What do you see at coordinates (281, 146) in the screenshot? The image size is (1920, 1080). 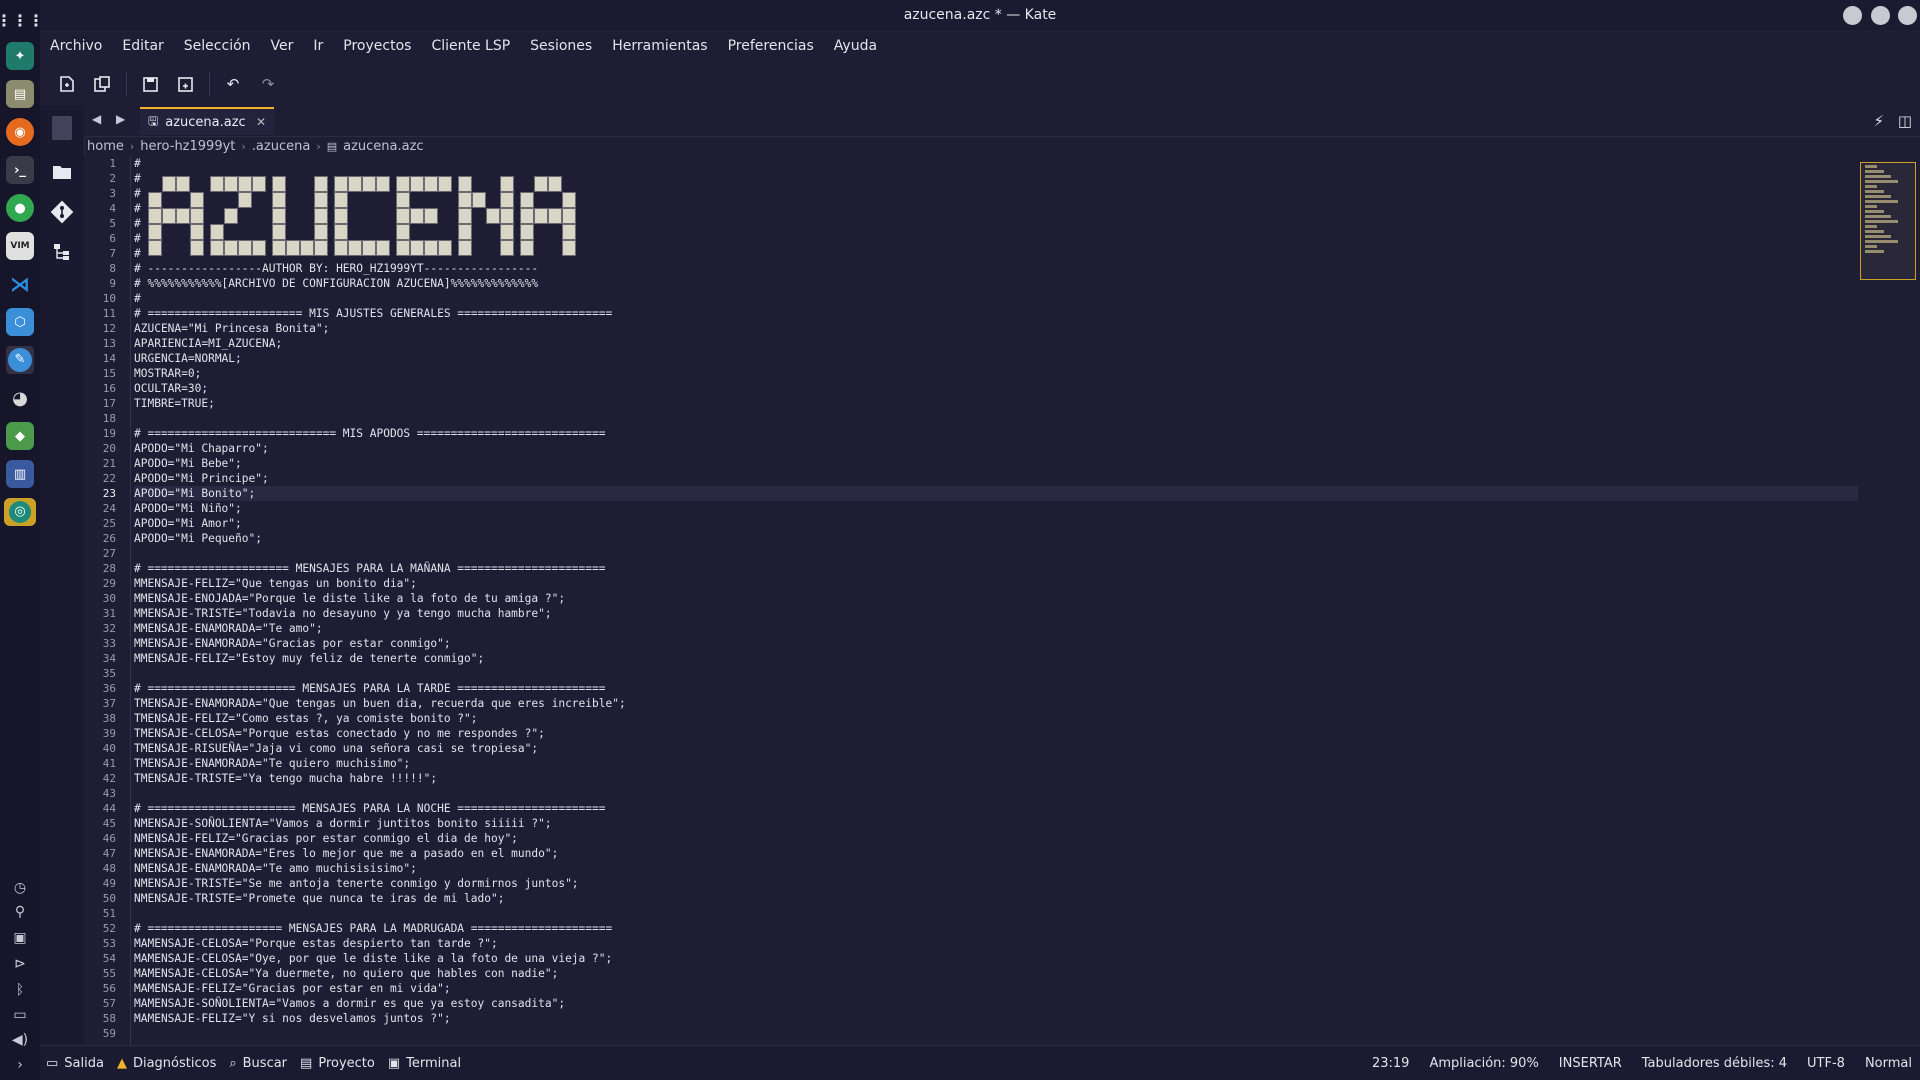 I see `breadcrumb-folder: .azucena` at bounding box center [281, 146].